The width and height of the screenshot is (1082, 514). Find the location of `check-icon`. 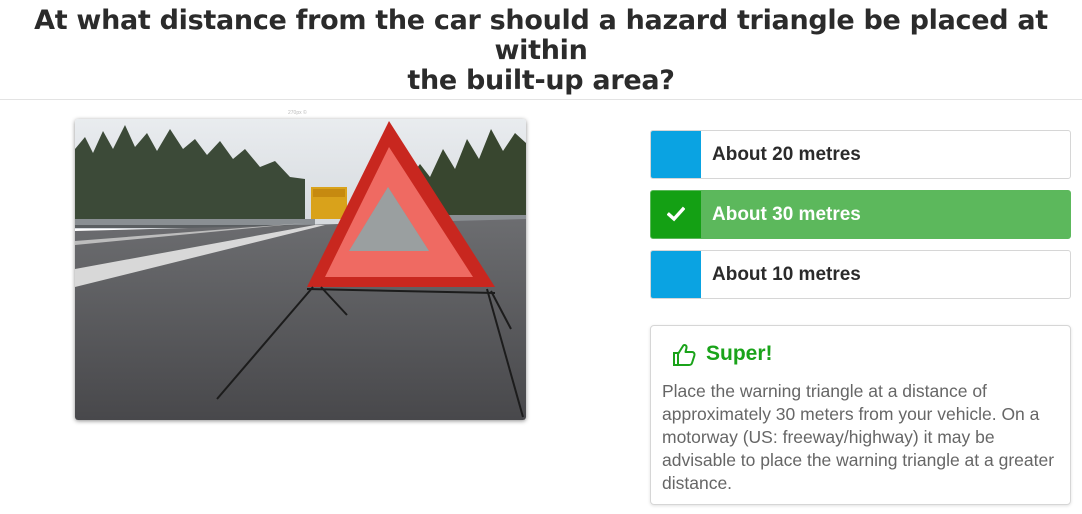

check-icon is located at coordinates (676, 214).